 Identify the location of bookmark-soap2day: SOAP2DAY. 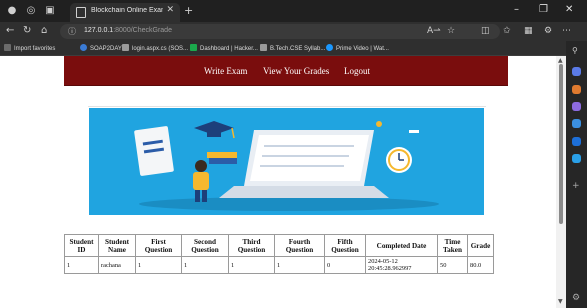
(101, 48).